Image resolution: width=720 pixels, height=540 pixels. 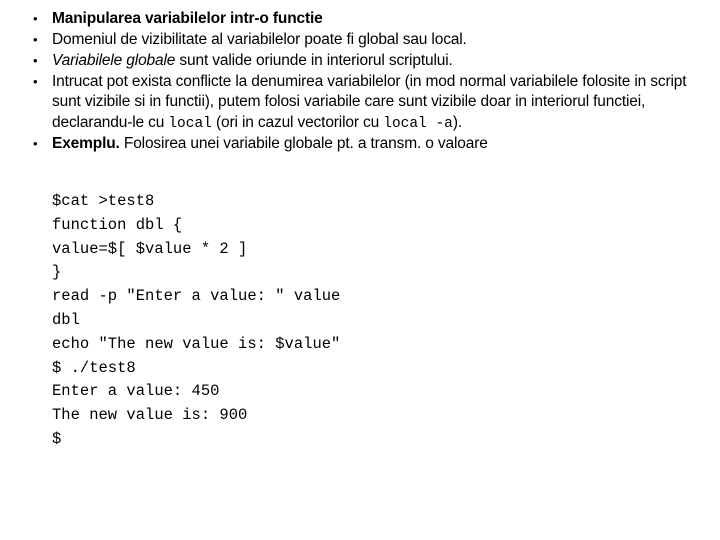 What do you see at coordinates (94, 367) in the screenshot?
I see `code-line: $ ./test8` at bounding box center [94, 367].